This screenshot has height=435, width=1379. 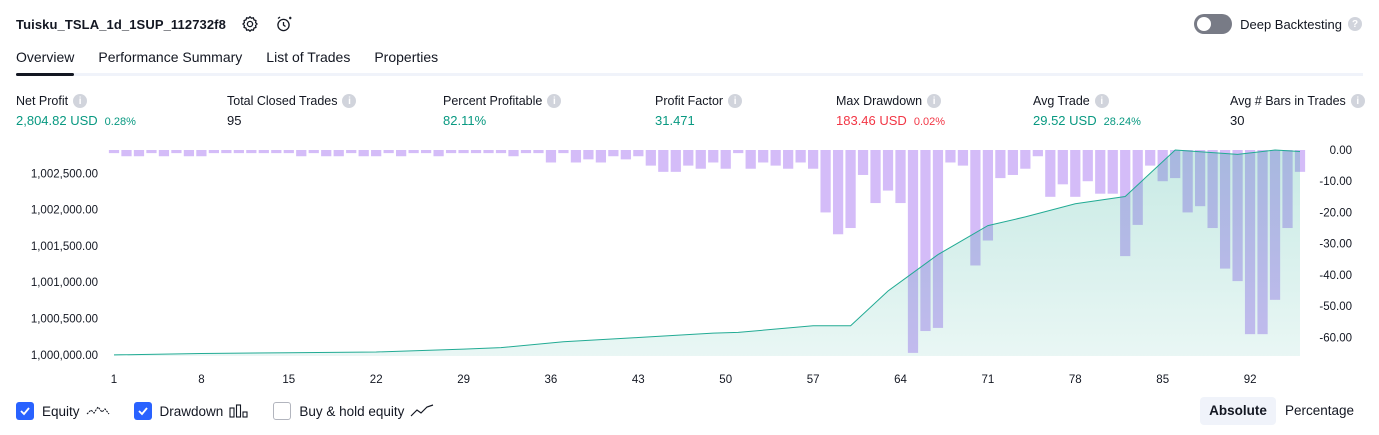 What do you see at coordinates (45, 60) in the screenshot?
I see `tab-overview: Overview` at bounding box center [45, 60].